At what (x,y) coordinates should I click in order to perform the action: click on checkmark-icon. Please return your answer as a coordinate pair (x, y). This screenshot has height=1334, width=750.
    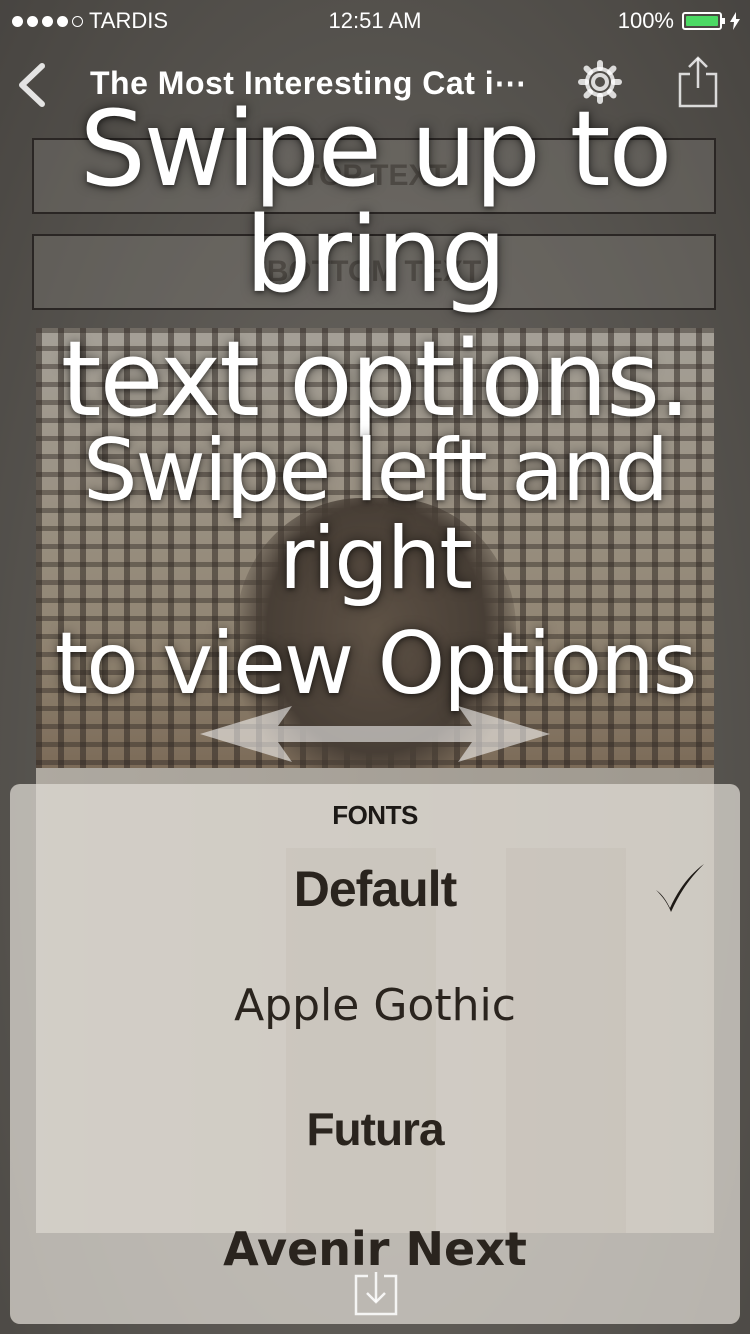
    Looking at the image, I should click on (680, 888).